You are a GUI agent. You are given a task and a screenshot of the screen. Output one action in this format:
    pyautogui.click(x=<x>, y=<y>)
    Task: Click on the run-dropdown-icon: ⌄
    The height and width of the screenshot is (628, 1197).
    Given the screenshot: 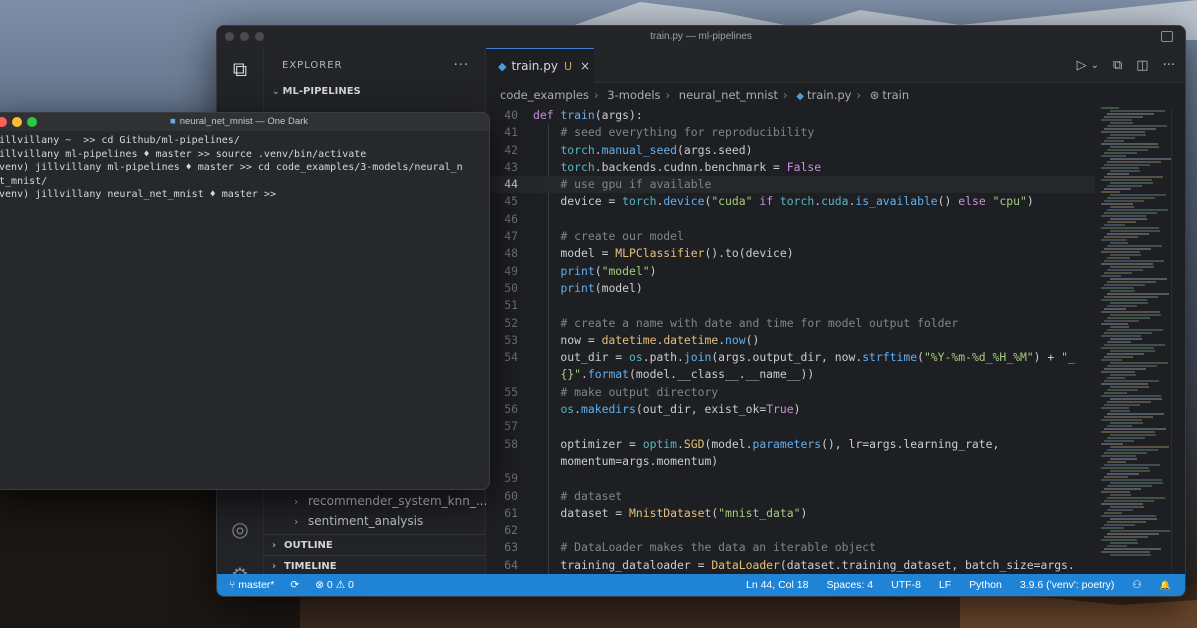 What is the action you would take?
    pyautogui.click(x=1095, y=65)
    